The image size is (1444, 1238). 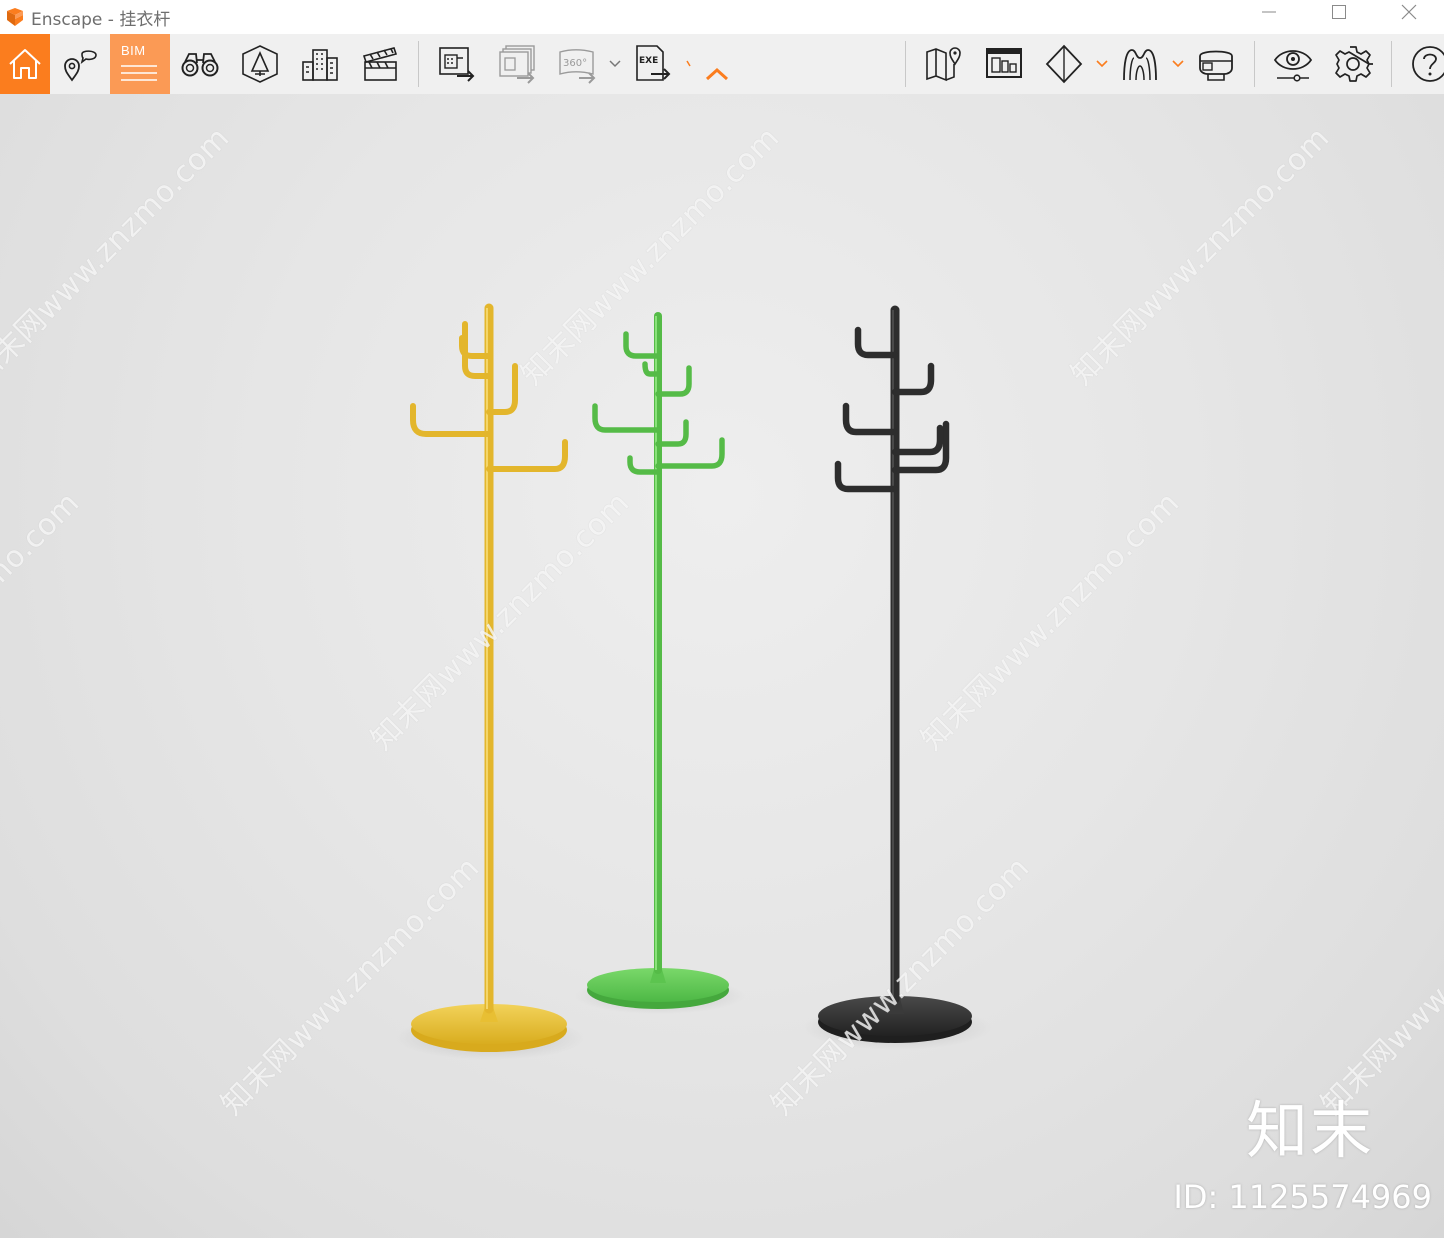 I want to click on export-exe-icon: EXE, so click(x=653, y=63).